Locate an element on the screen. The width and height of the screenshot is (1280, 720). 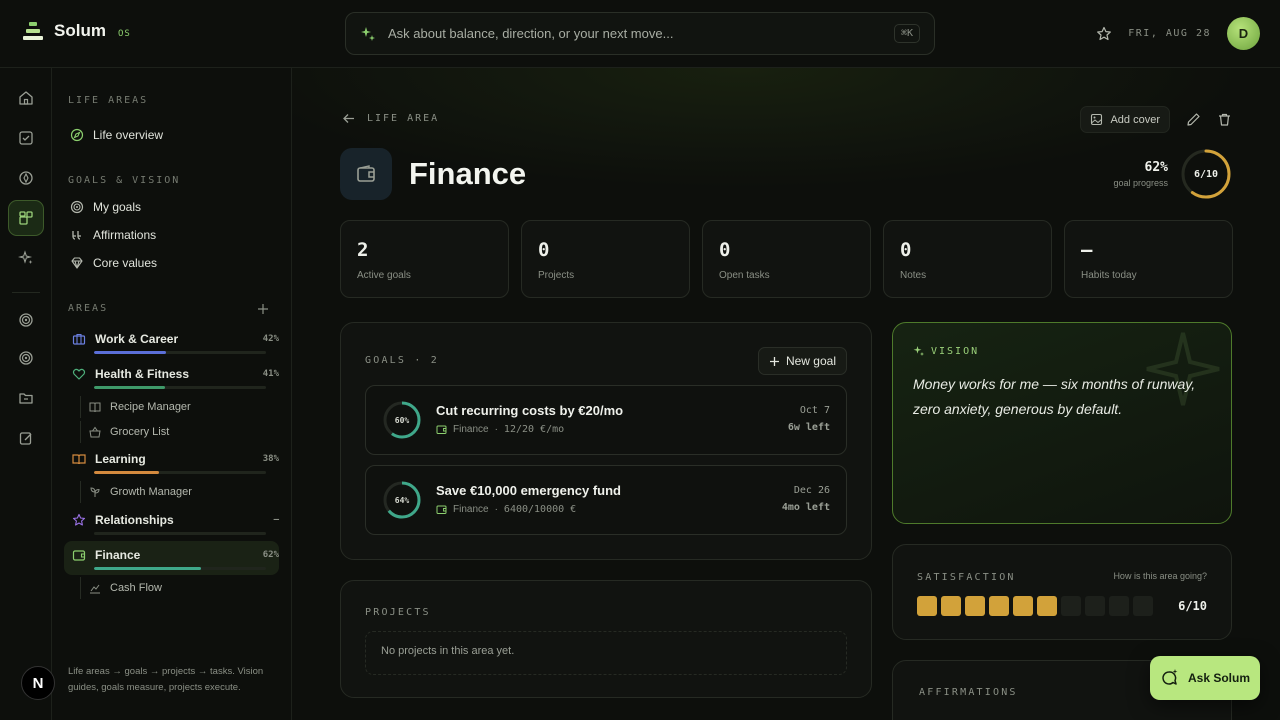
app-name: Solum is located at coordinates (80, 30).